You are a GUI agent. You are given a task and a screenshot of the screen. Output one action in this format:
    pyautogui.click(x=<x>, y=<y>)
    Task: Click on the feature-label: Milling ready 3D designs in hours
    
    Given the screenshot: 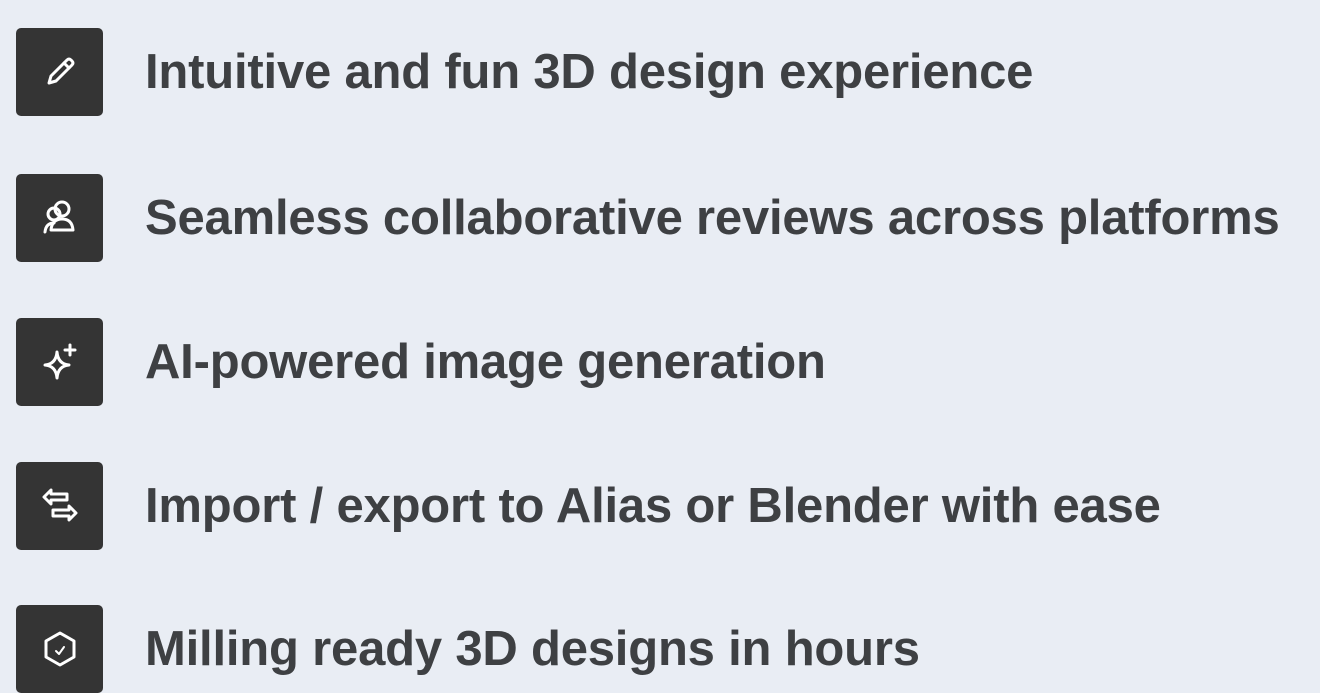 What is the action you would take?
    pyautogui.click(x=532, y=648)
    